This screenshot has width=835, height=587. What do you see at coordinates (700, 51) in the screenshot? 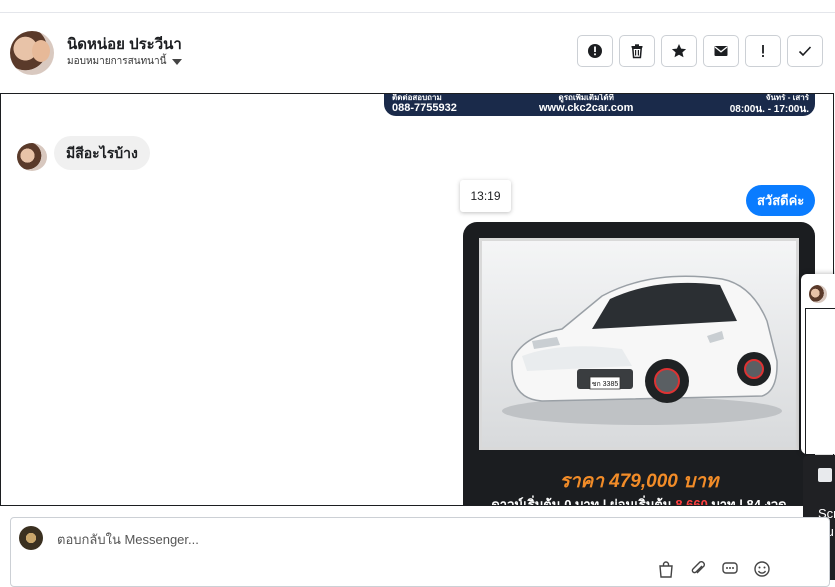
I see `action-toolbar` at bounding box center [700, 51].